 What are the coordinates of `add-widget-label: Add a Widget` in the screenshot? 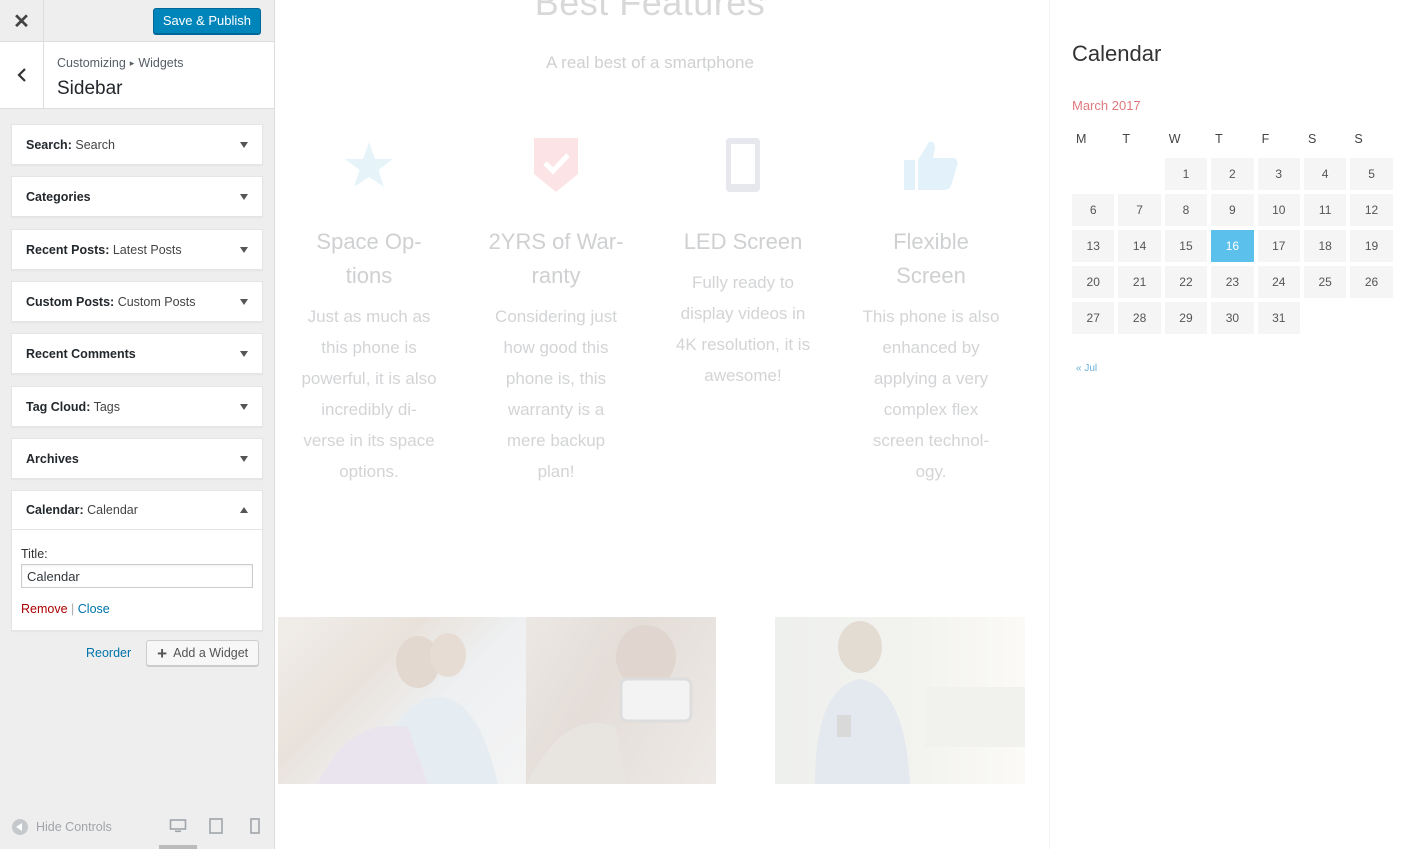 It's located at (211, 653).